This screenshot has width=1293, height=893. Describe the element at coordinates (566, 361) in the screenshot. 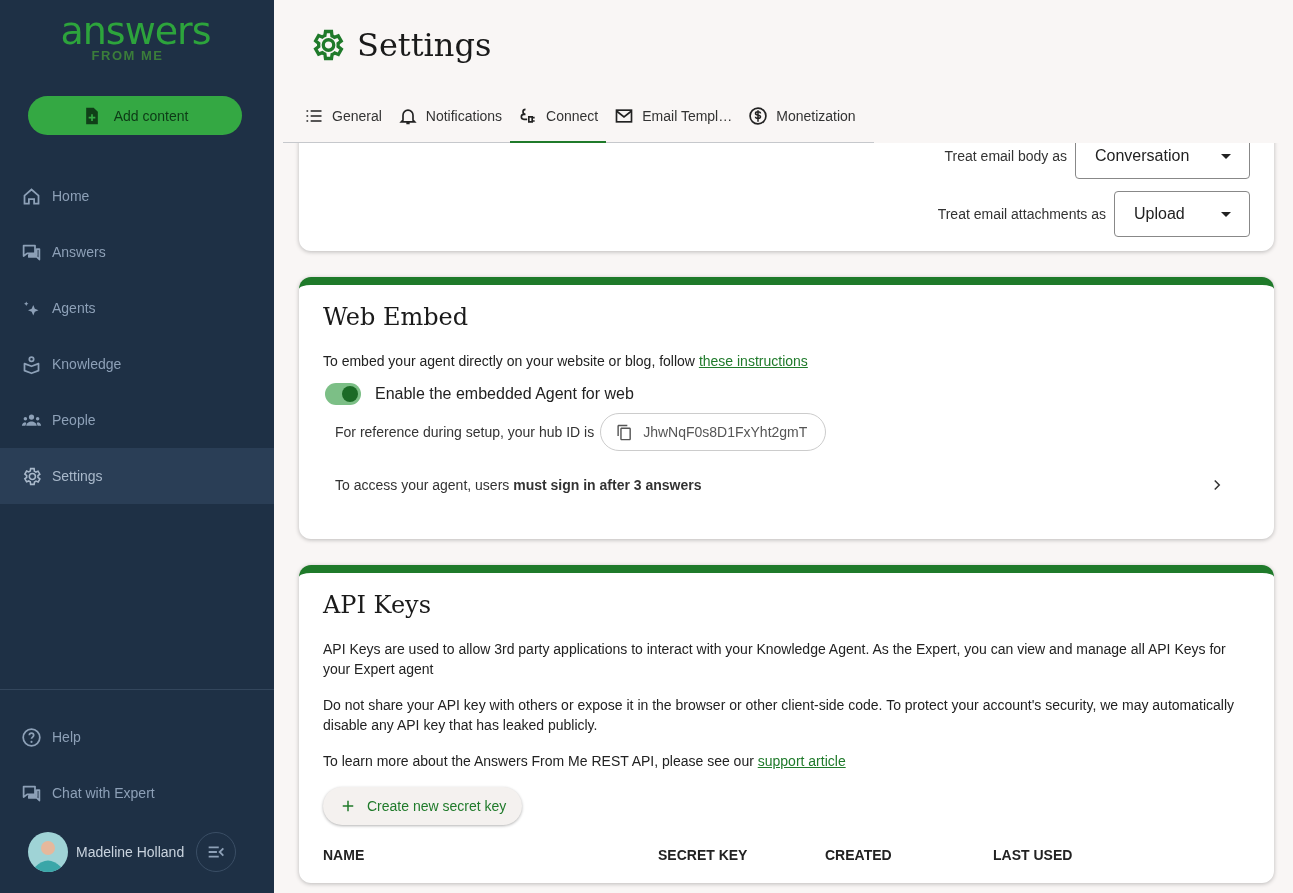

I see `intro-text: To embed your agent directly on your website or blog, follow these instructions` at that location.